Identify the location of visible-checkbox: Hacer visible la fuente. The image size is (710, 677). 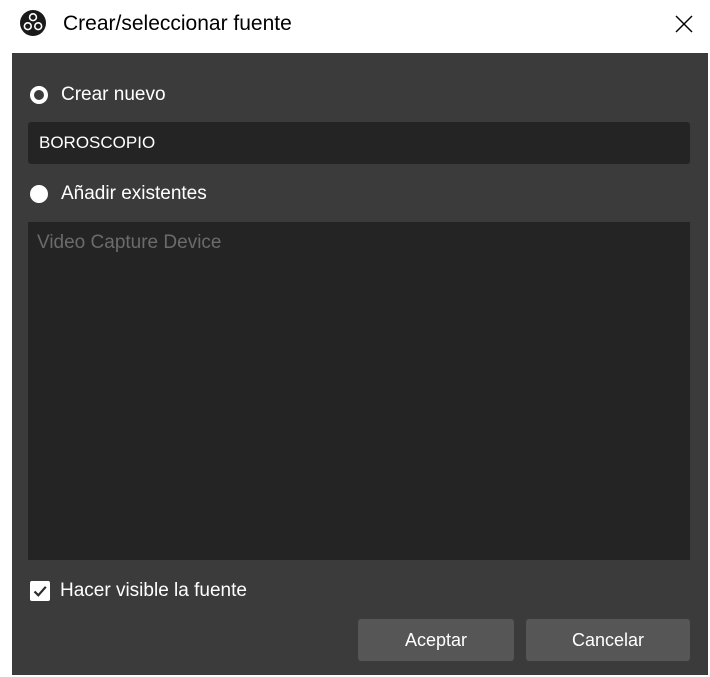
(138, 591).